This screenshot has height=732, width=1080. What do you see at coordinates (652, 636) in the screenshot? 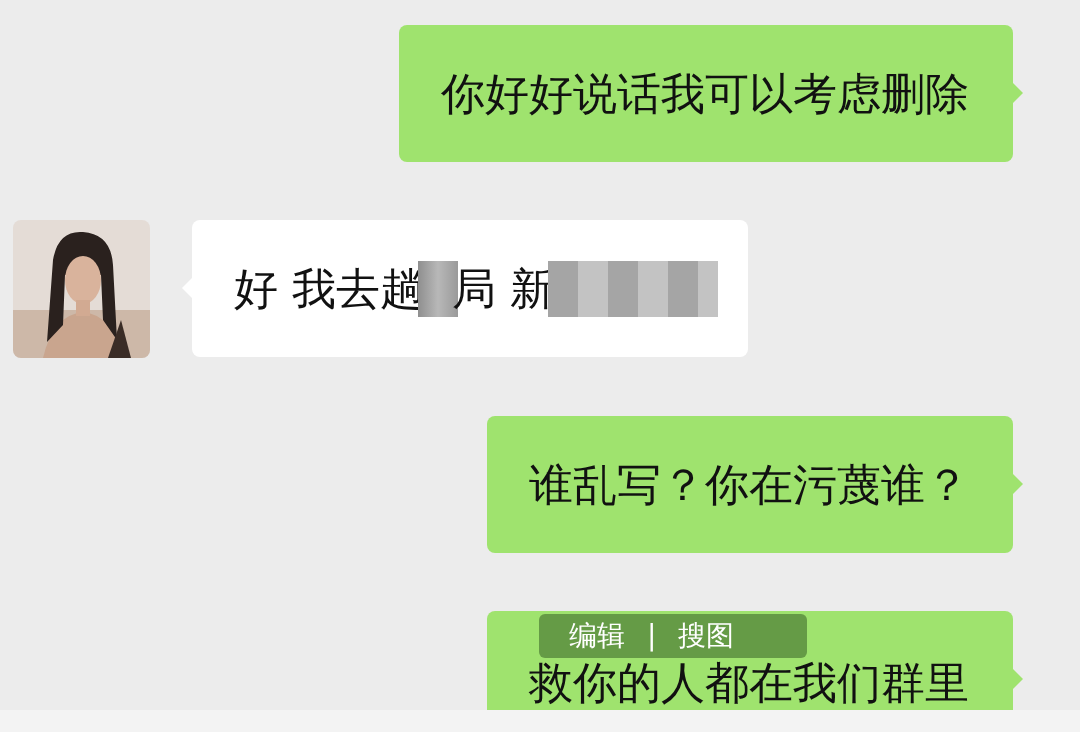
I see `toolbar-item: |` at bounding box center [652, 636].